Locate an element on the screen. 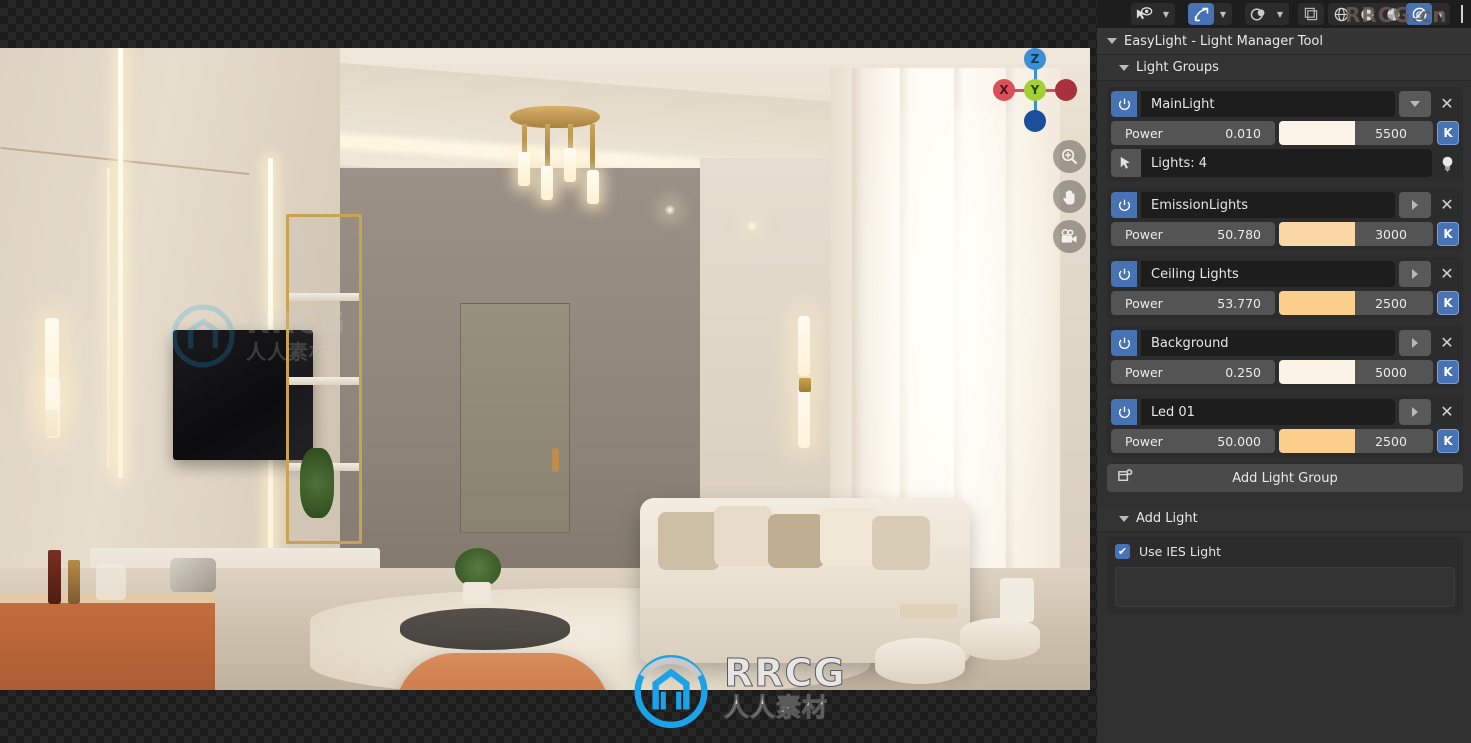  gizmo-axis-x-negative is located at coordinates (1066, 90).